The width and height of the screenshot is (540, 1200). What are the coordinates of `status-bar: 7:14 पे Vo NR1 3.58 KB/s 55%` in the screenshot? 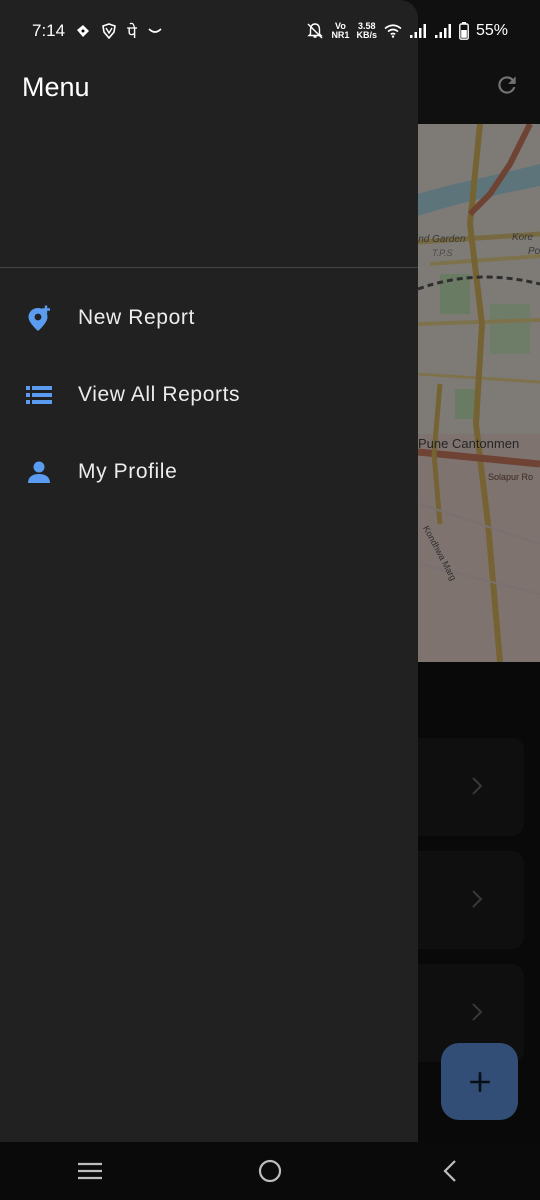 It's located at (270, 31).